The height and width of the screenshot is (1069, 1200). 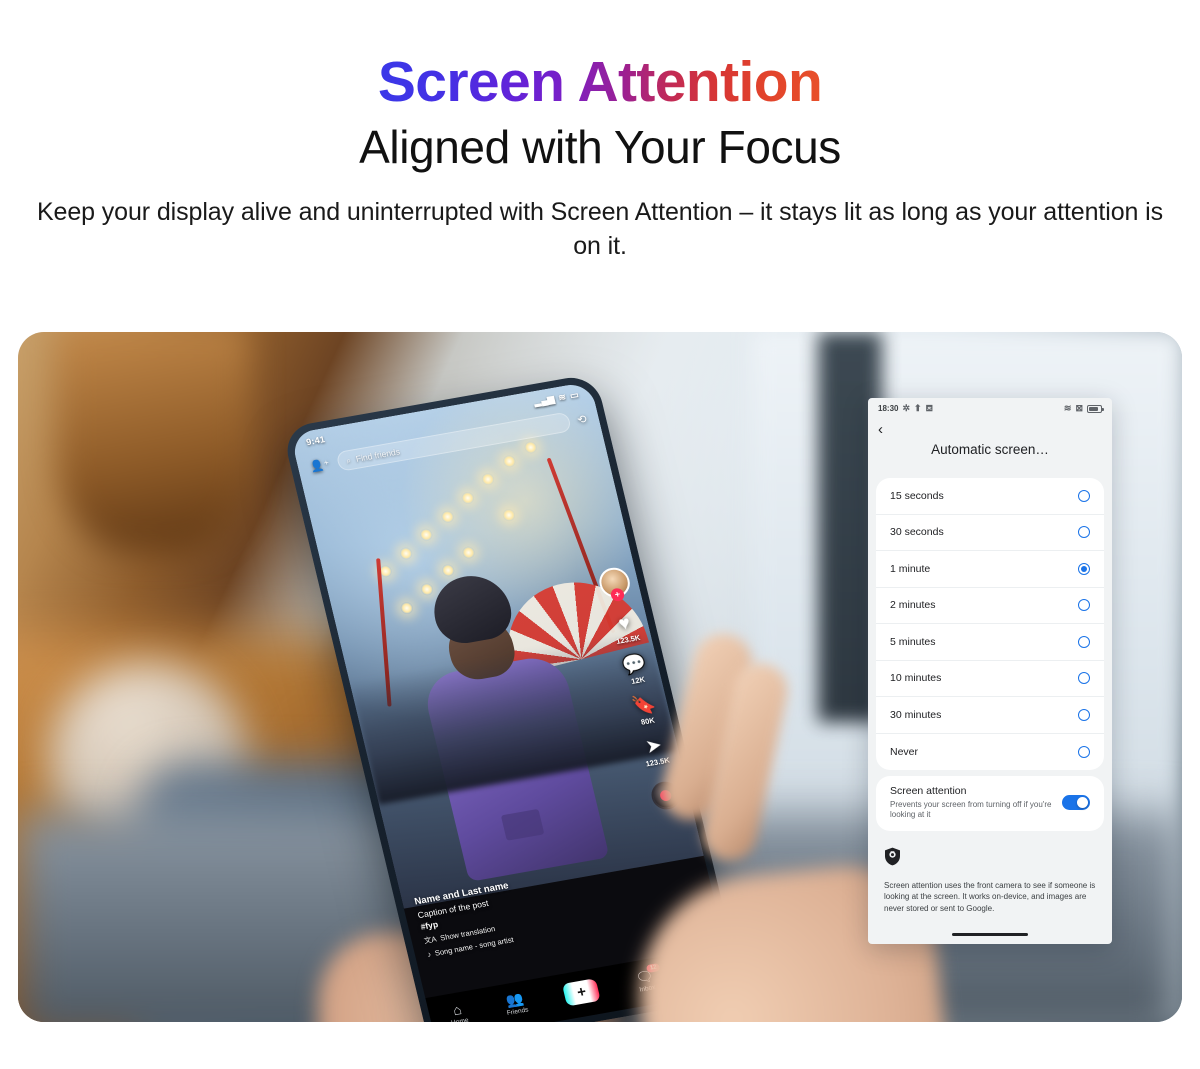 What do you see at coordinates (1079, 408) in the screenshot?
I see `no-sim-icon: ⊠` at bounding box center [1079, 408].